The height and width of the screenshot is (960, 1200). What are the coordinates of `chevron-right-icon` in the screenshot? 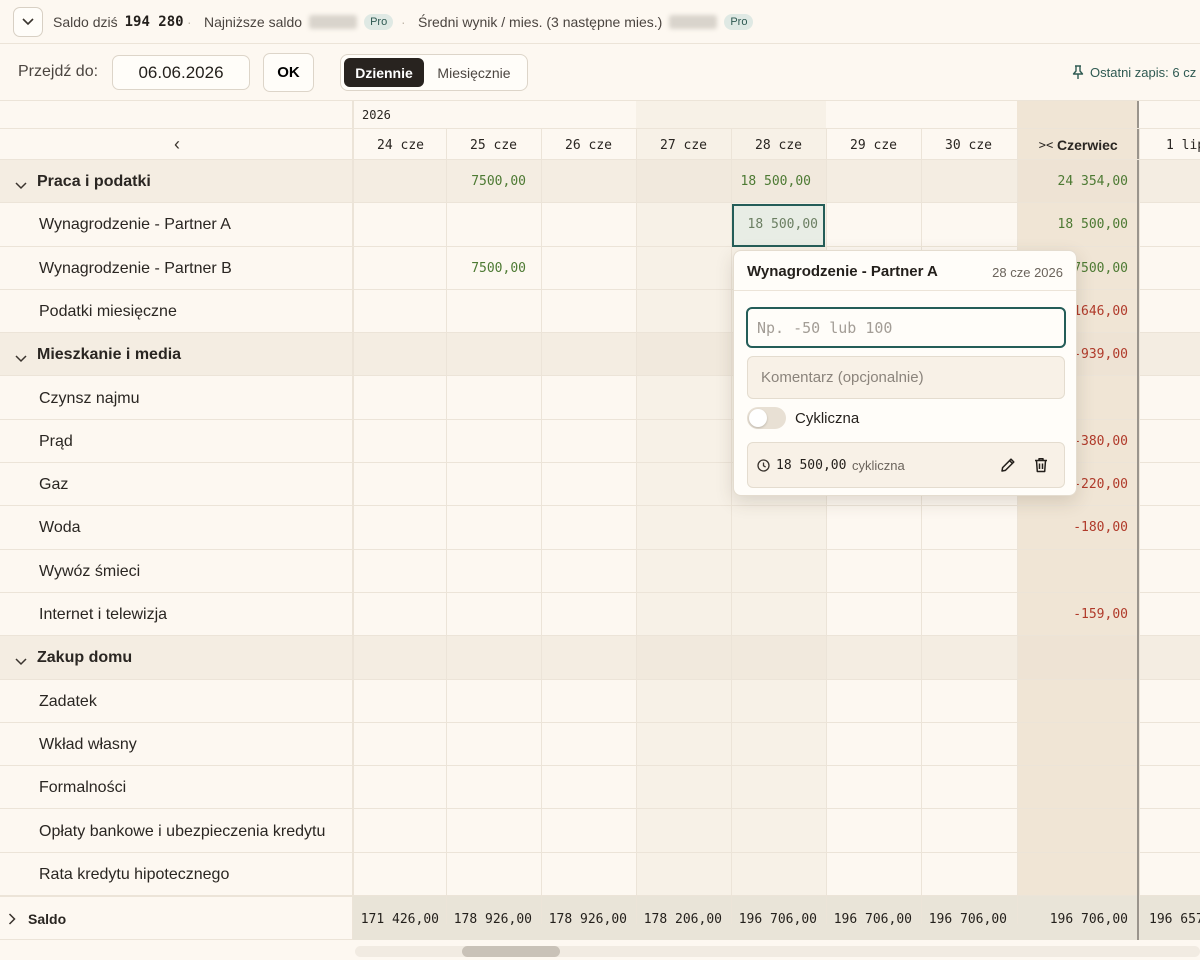 It's located at (12, 921).